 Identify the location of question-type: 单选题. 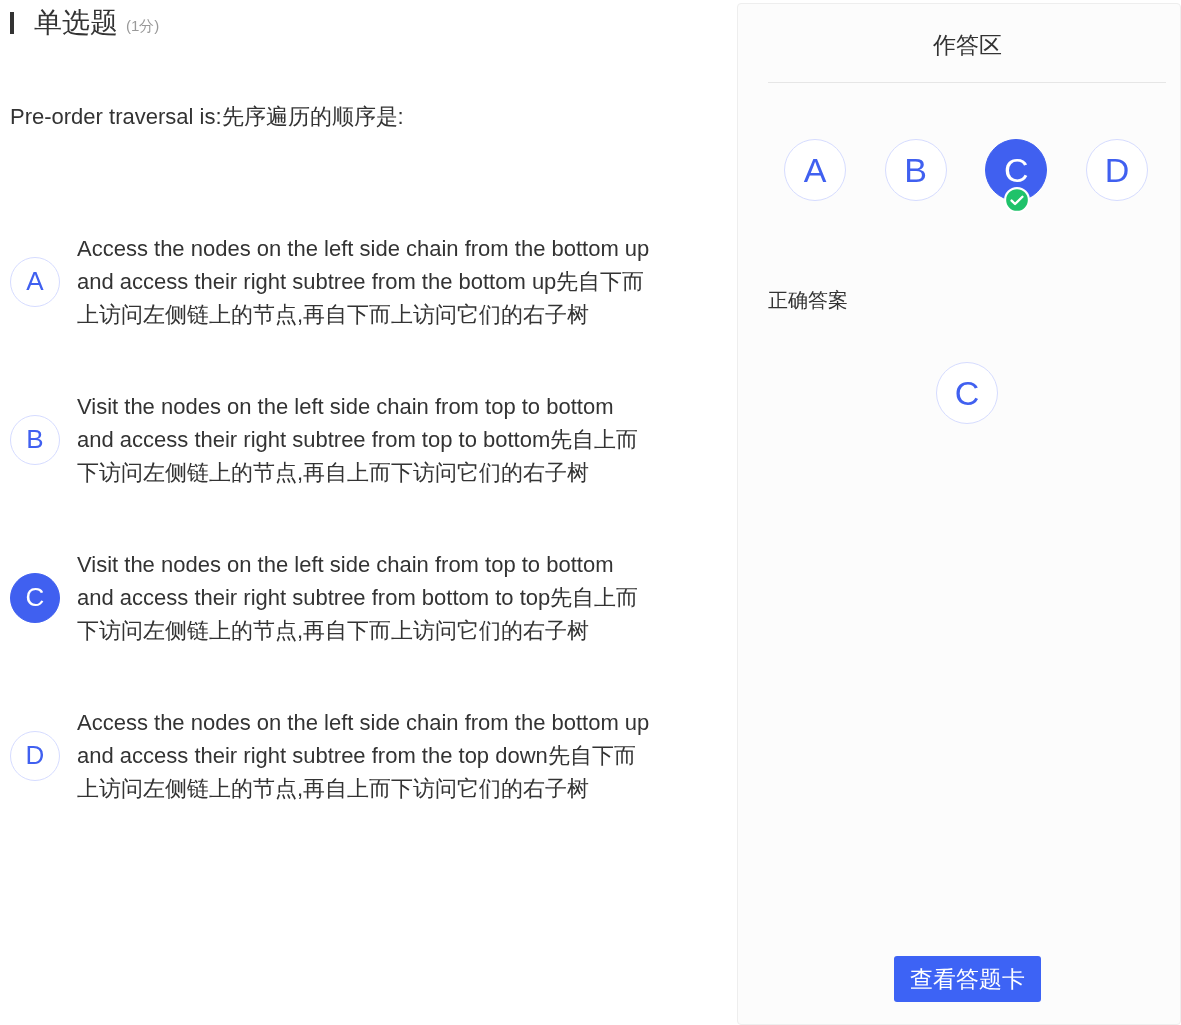
(76, 23).